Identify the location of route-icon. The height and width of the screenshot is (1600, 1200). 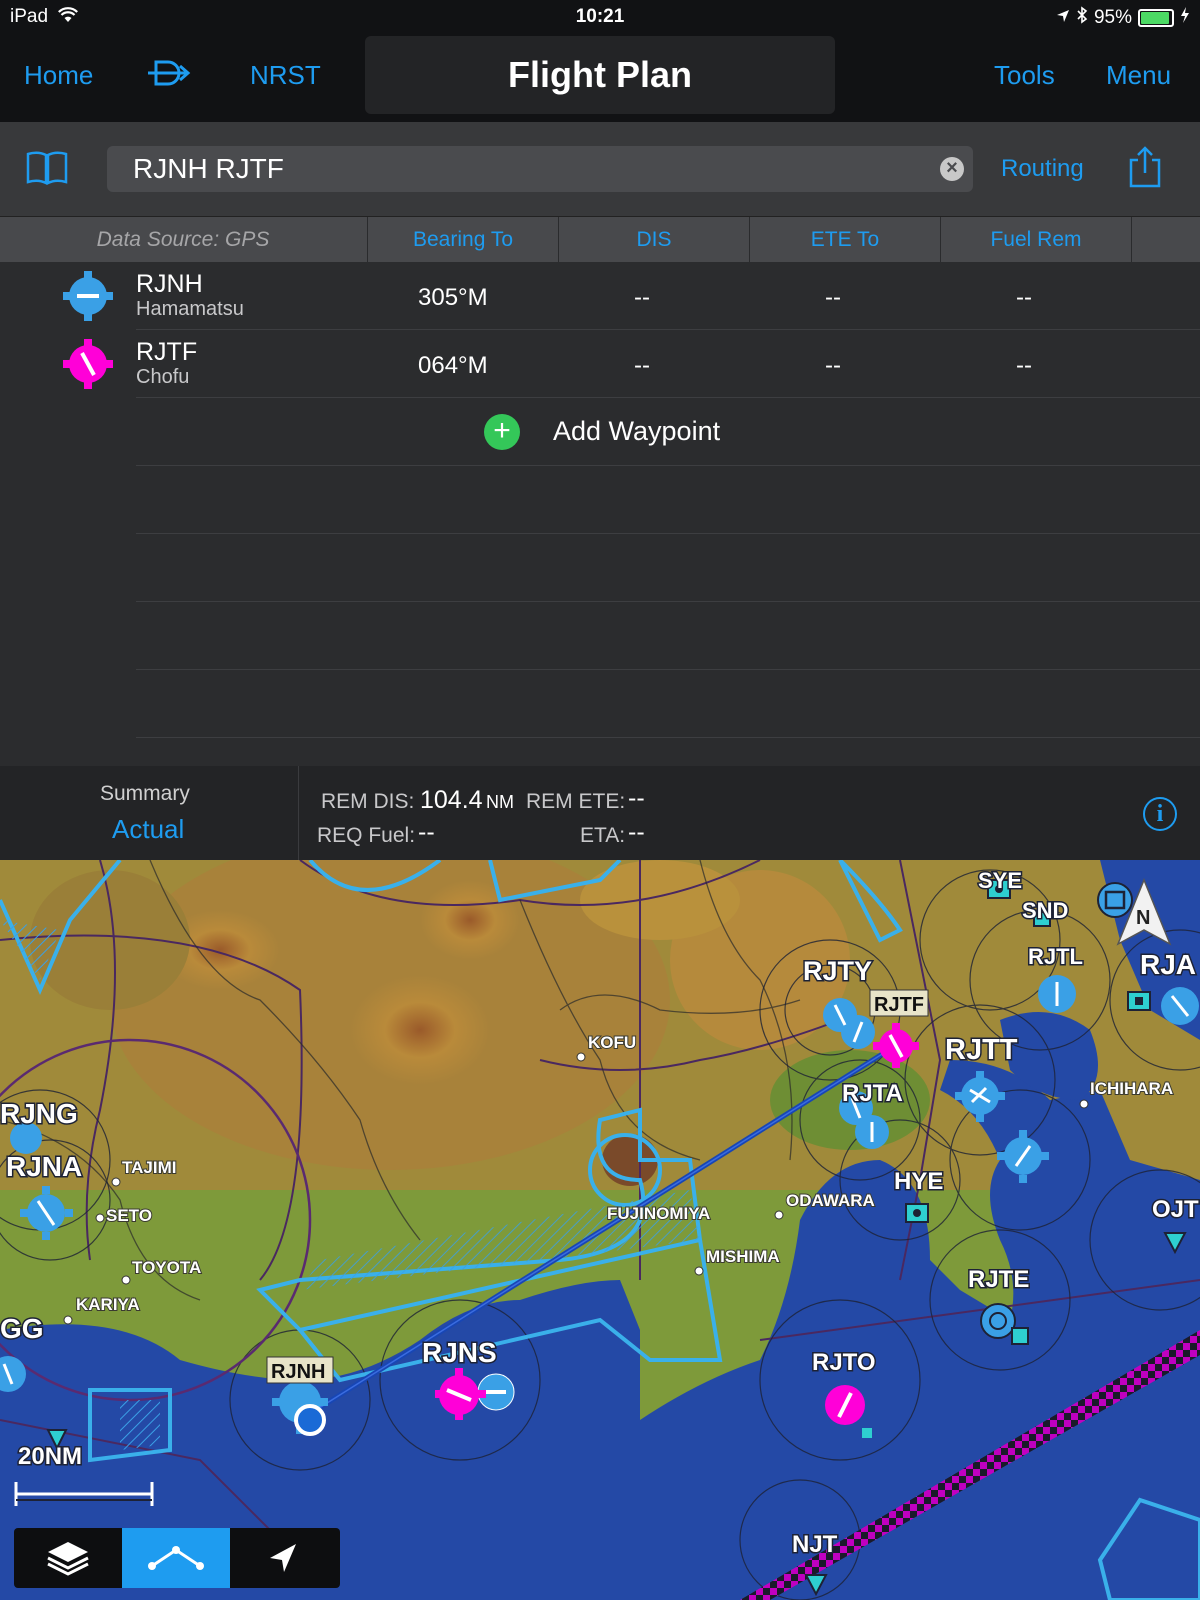
(176, 1558).